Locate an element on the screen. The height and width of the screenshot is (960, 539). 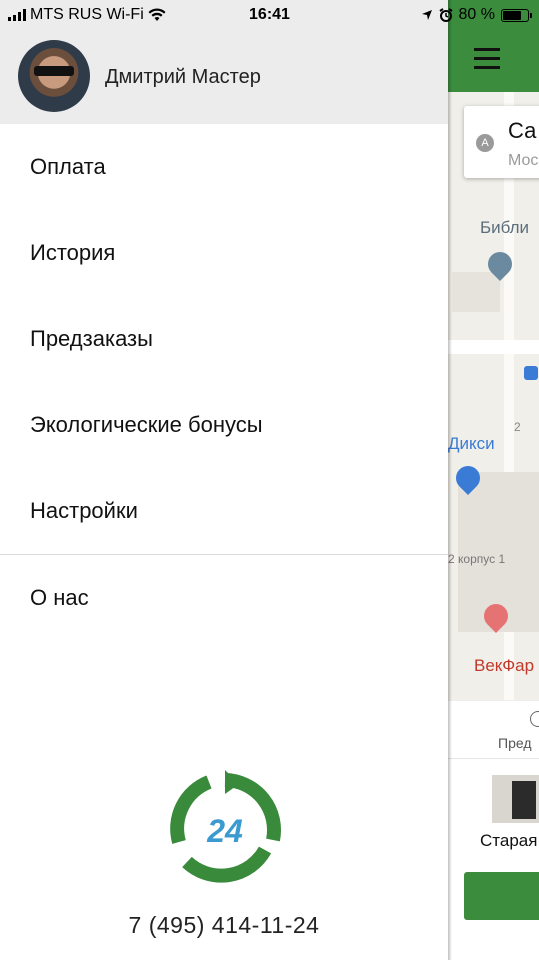
order-button is located at coordinates (501, 896).